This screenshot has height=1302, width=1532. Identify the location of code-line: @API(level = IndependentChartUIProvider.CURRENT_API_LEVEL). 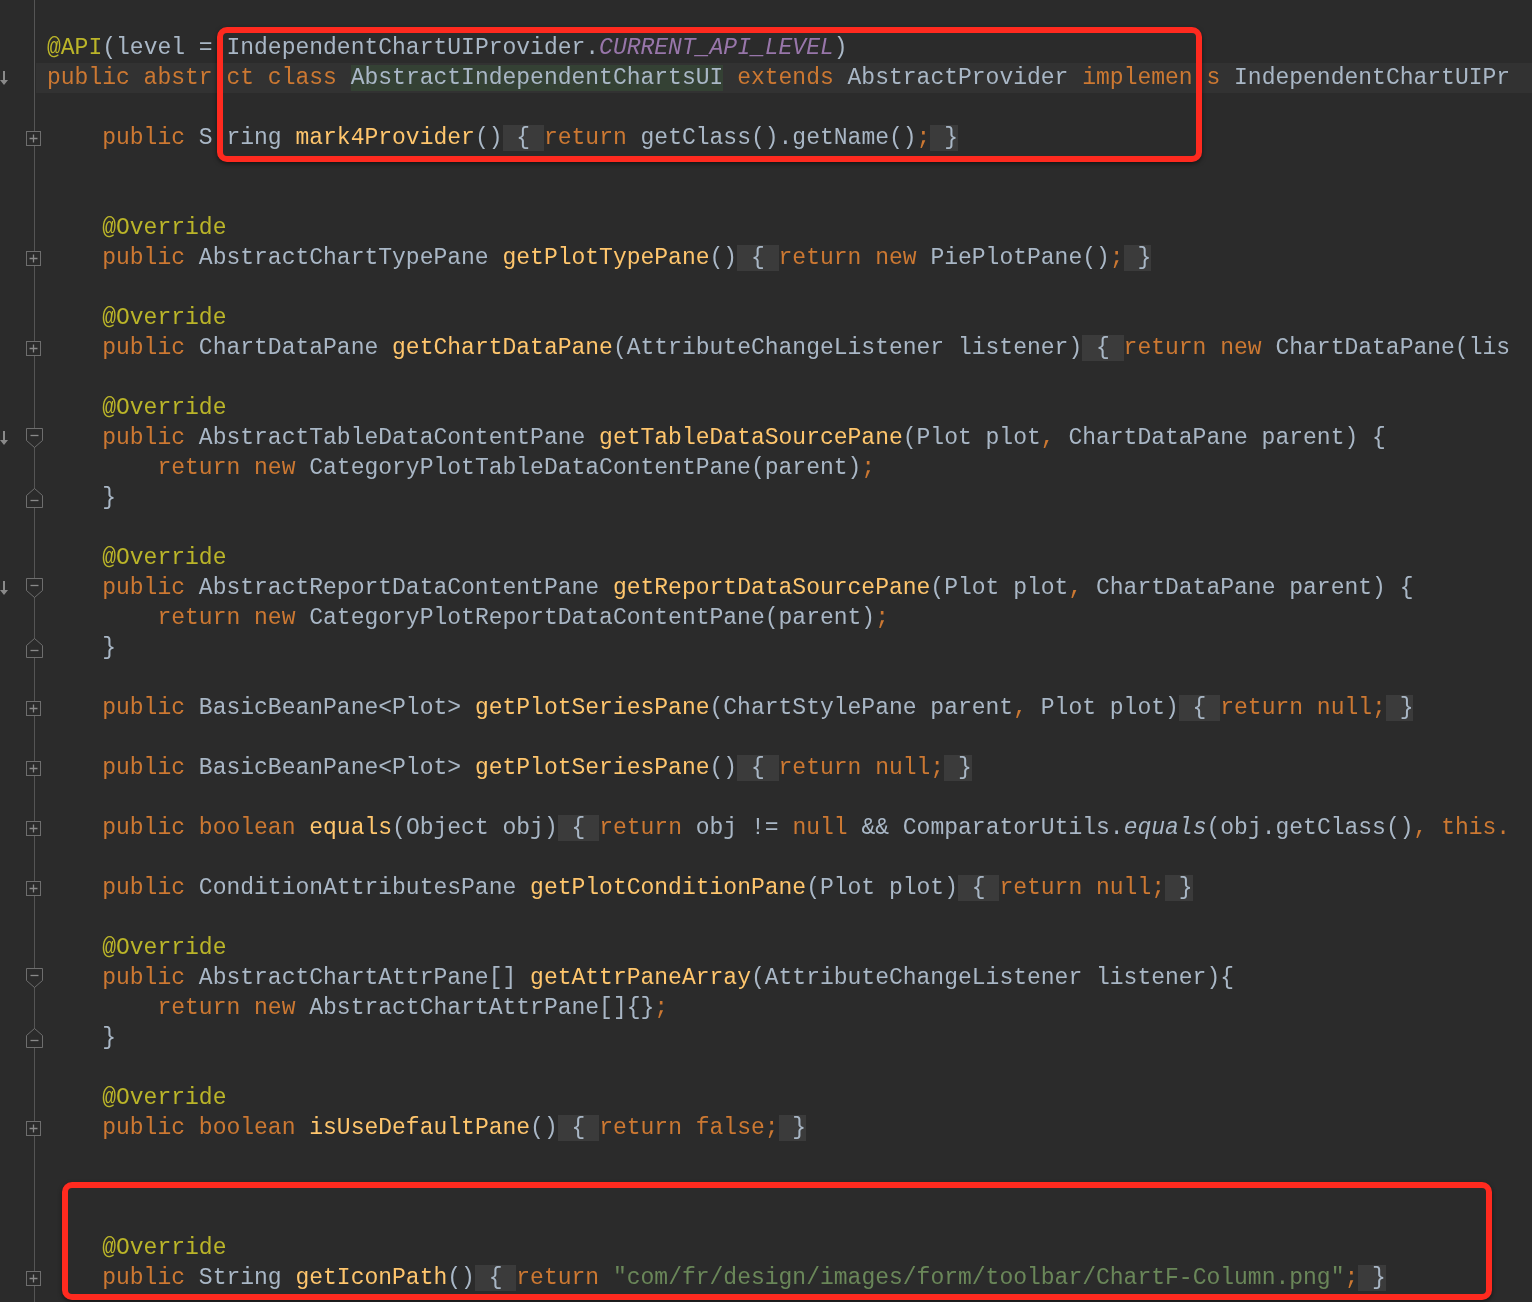
(447, 48).